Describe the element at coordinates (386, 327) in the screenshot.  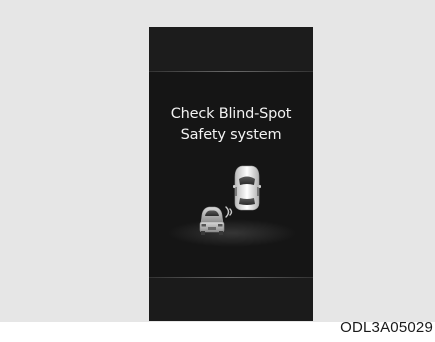
I see `figure-code: ODL3A05029` at that location.